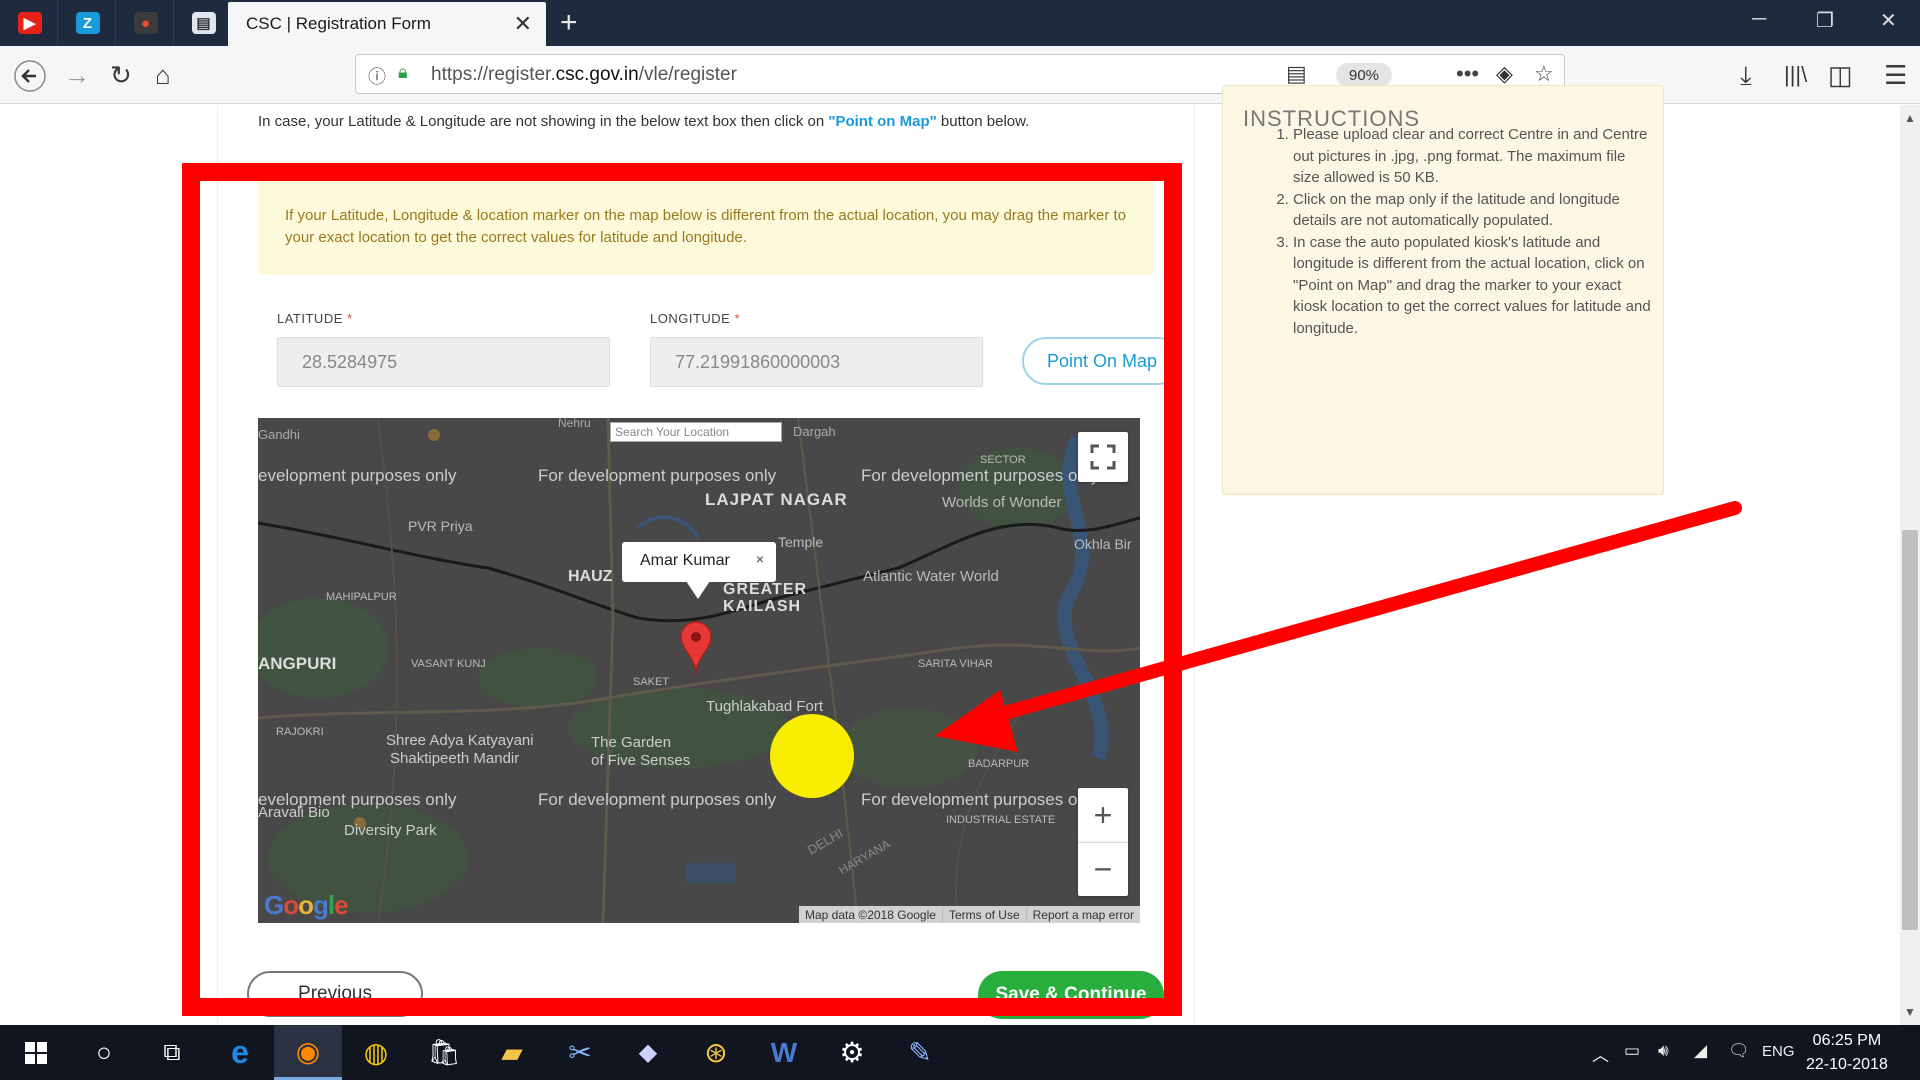 This screenshot has width=1920, height=1080. I want to click on settings-gear-icon: ⚙, so click(852, 1052).